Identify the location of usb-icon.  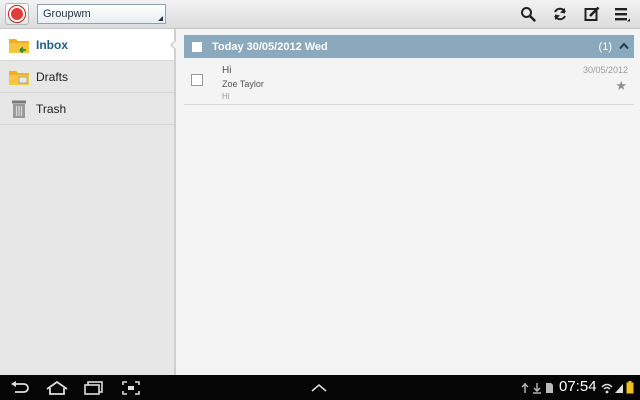
(525, 387).